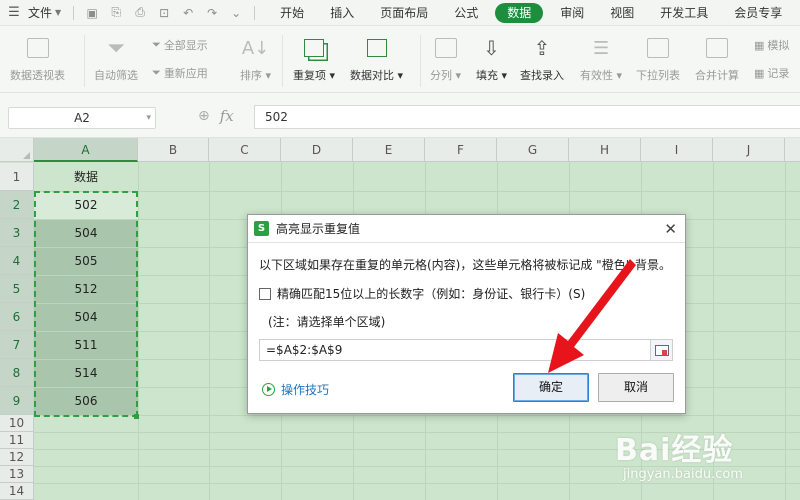 The image size is (800, 500). What do you see at coordinates (92, 13) in the screenshot?
I see `save-icon: ▣` at bounding box center [92, 13].